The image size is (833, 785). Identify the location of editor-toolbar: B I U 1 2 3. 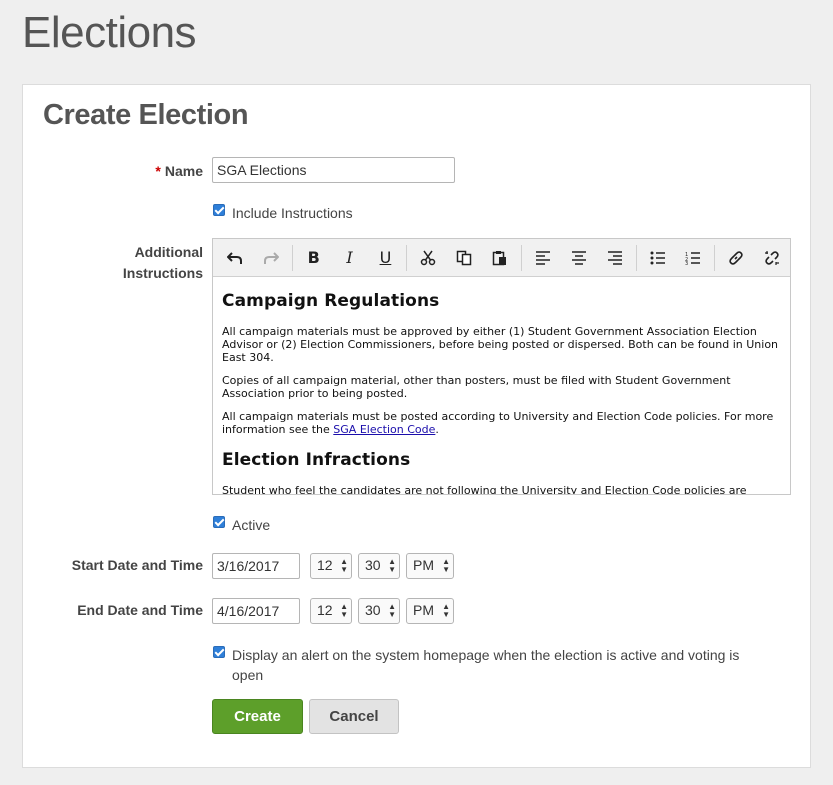
(501, 258).